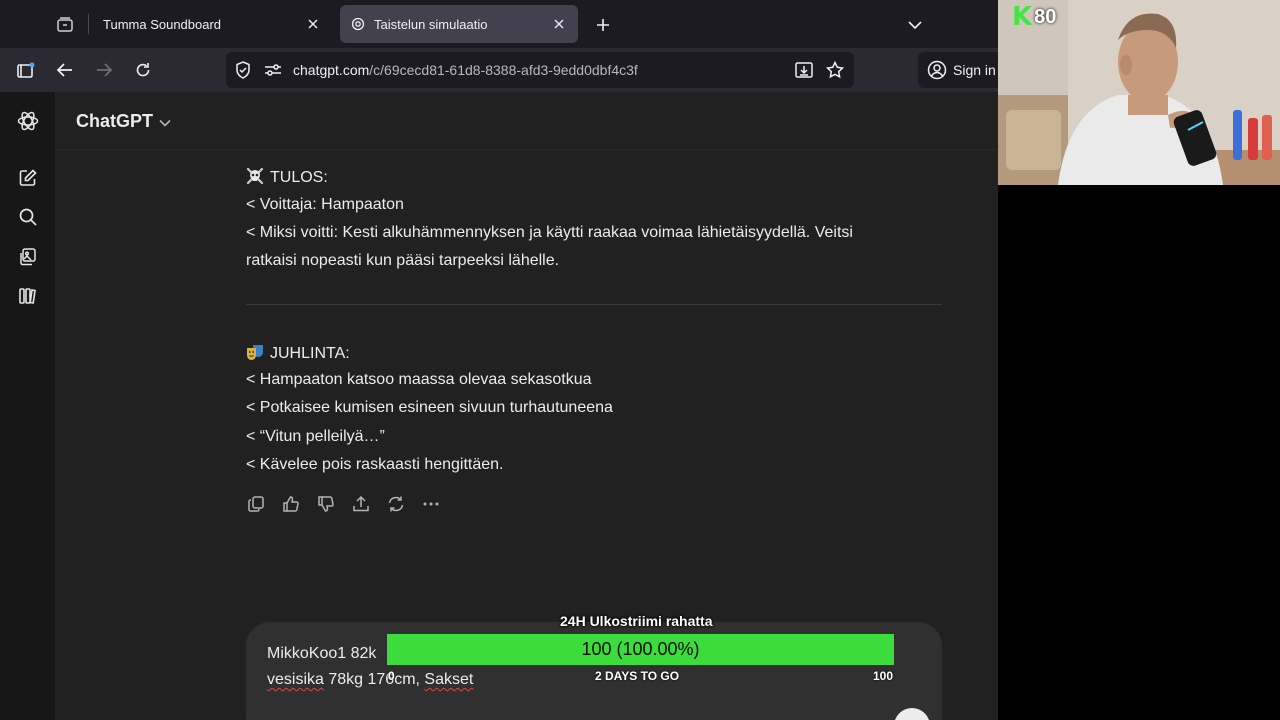 The height and width of the screenshot is (720, 1280). I want to click on sign-in-button: Sign in, so click(958, 70).